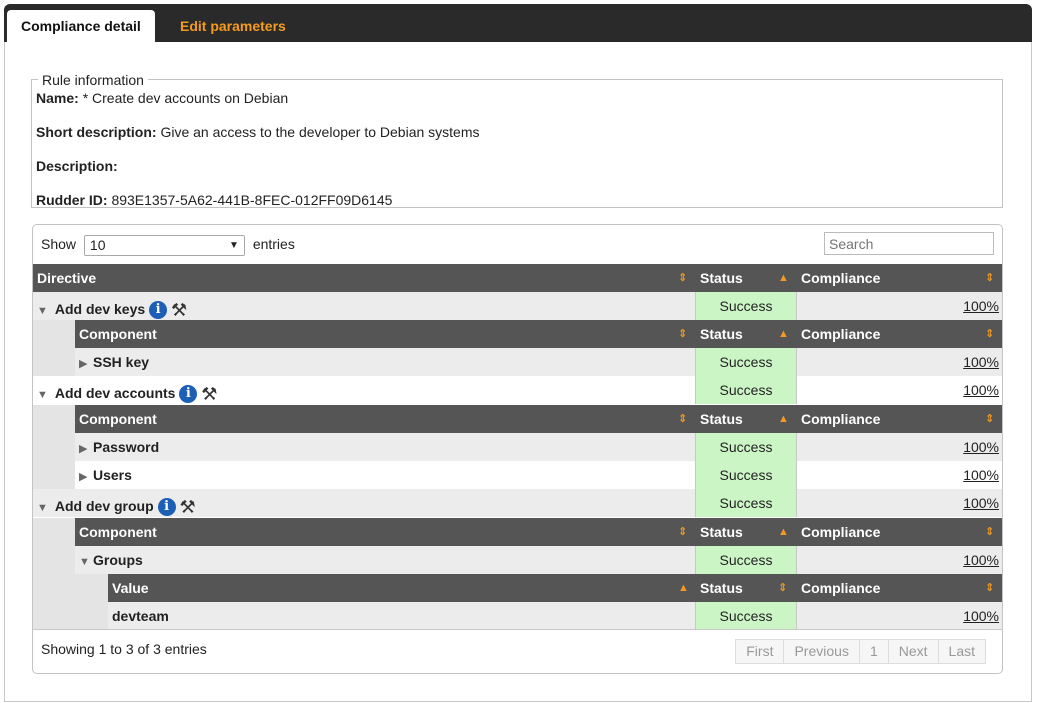 This screenshot has width=1041, height=703. What do you see at coordinates (93, 80) in the screenshot?
I see `rule-information-legend: Rule information` at bounding box center [93, 80].